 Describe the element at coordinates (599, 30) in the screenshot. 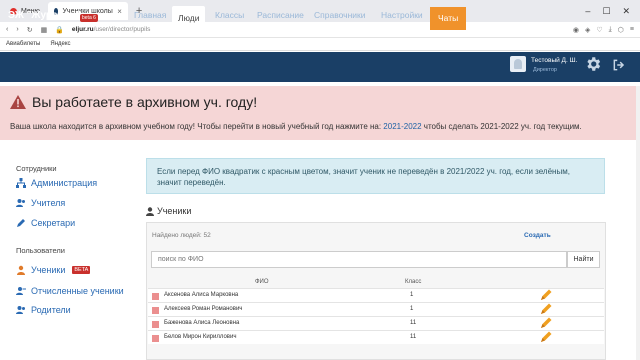

I see `heart-icon: ♡` at that location.